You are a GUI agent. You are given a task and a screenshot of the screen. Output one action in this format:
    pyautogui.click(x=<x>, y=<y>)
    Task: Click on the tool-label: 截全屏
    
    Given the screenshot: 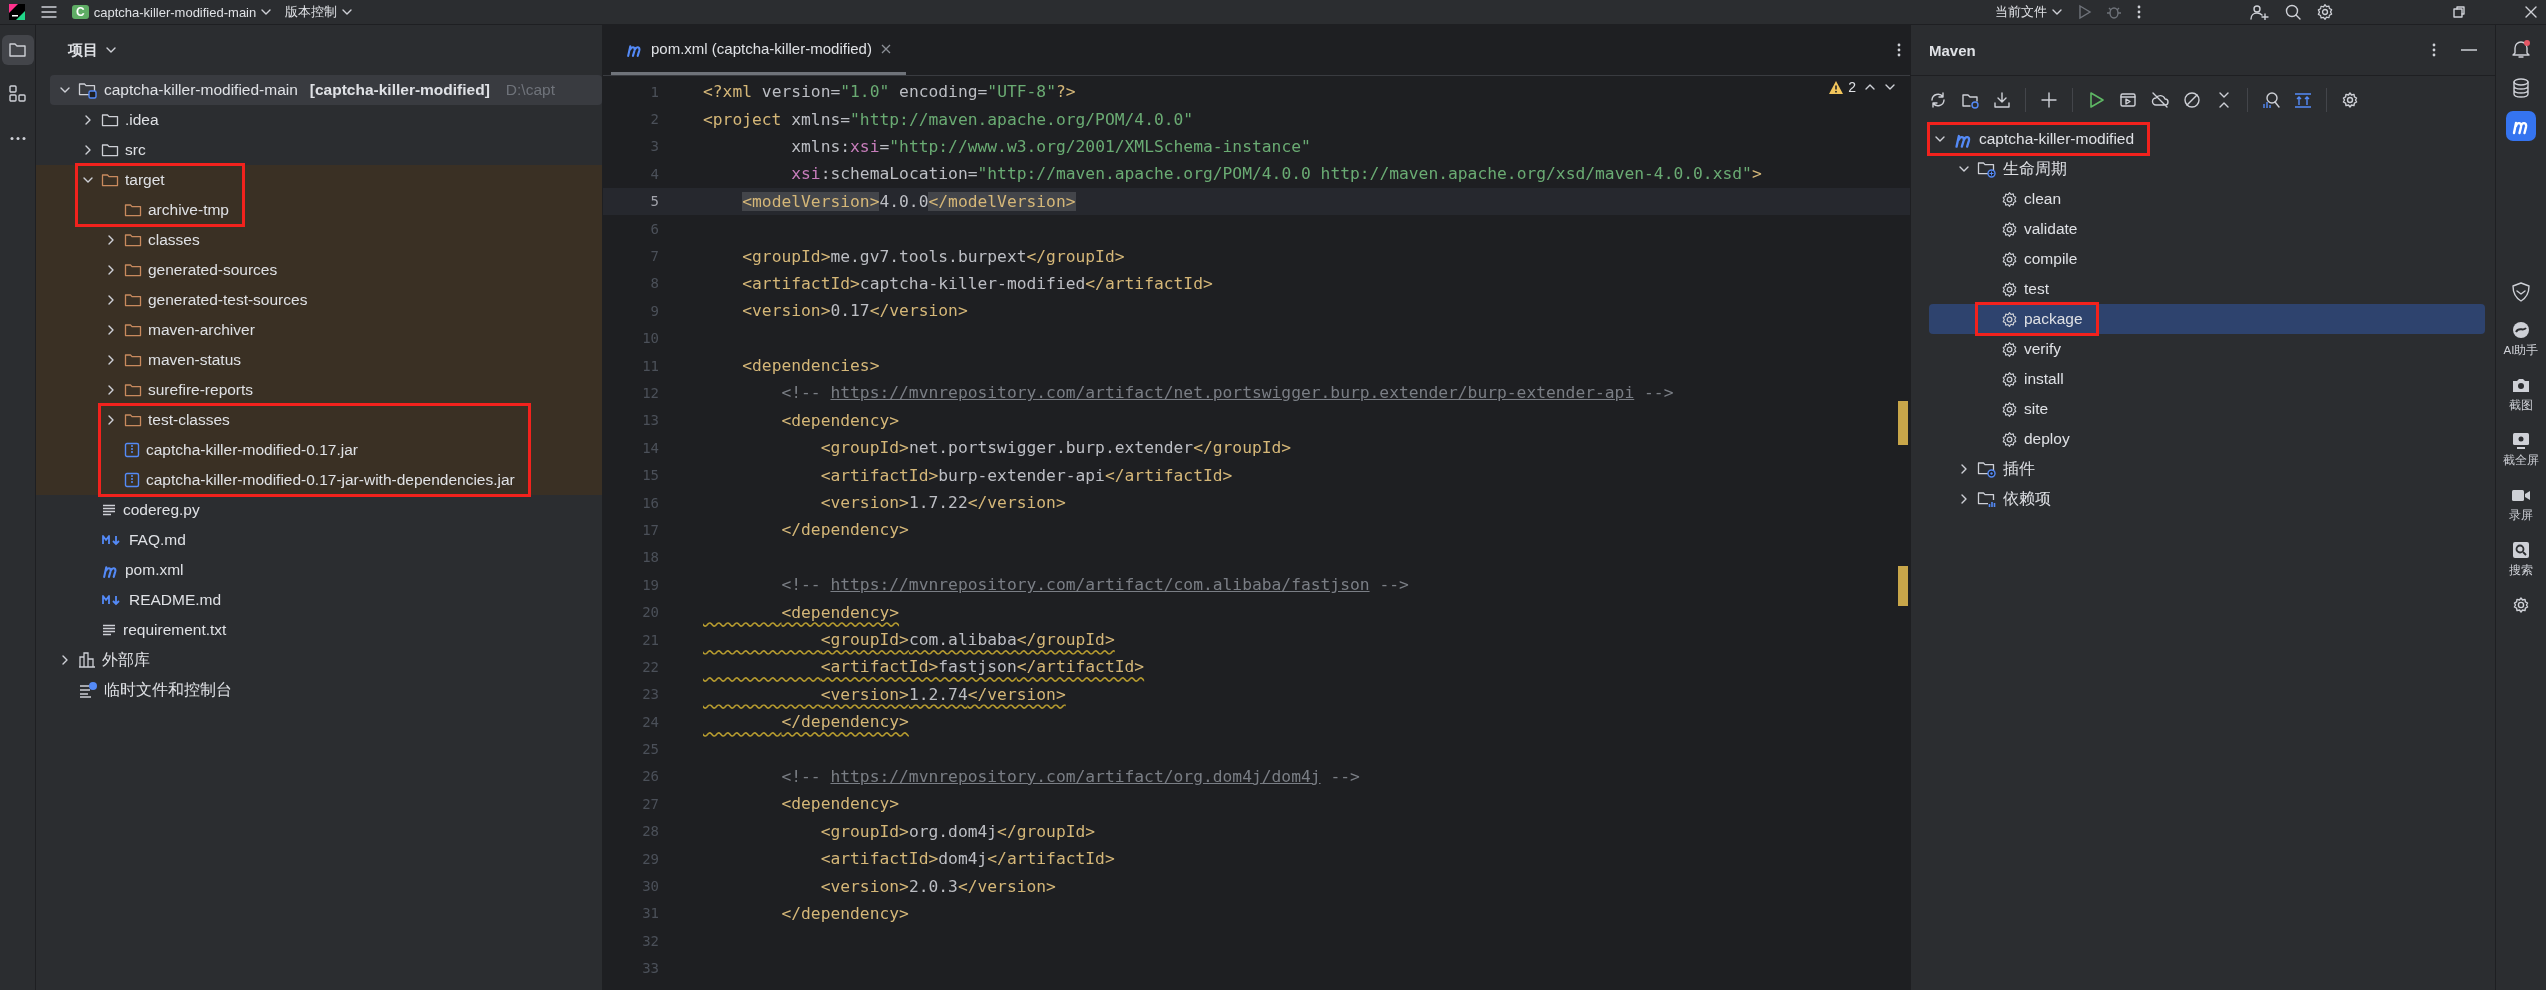 What is the action you would take?
    pyautogui.click(x=2521, y=460)
    